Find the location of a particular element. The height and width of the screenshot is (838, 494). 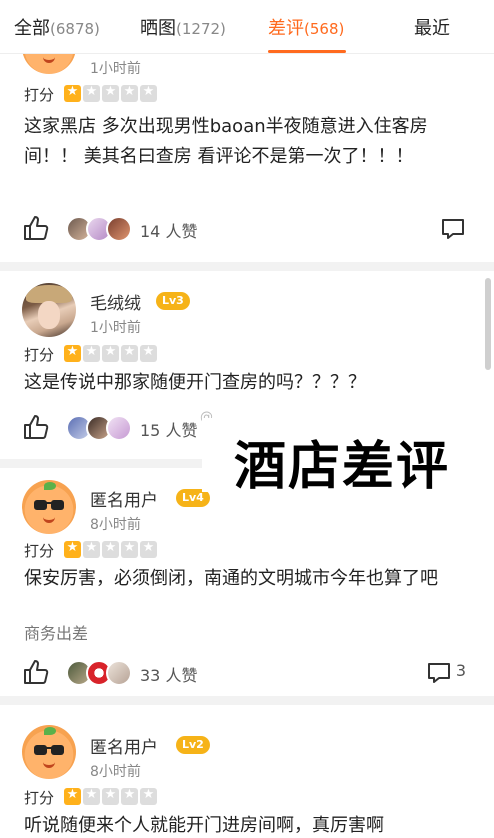

tab-photos-count: (1272) is located at coordinates (201, 29).